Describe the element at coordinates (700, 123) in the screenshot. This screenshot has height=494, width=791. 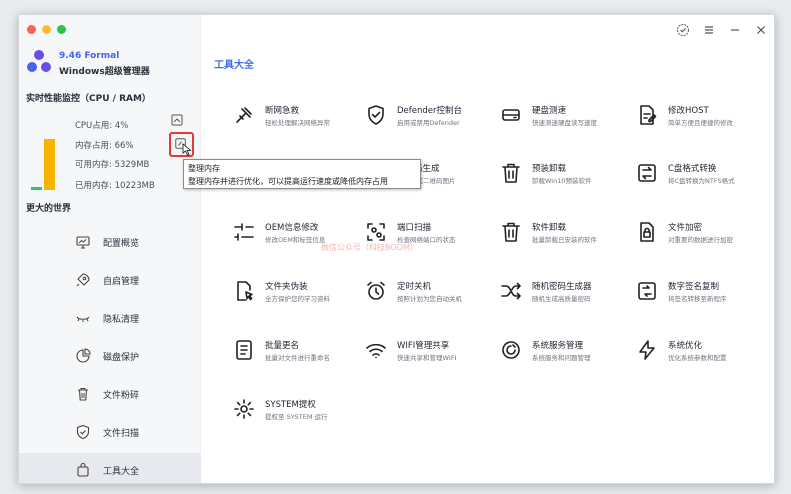
I see `tool-description: 简单方便且便捷的修改` at that location.